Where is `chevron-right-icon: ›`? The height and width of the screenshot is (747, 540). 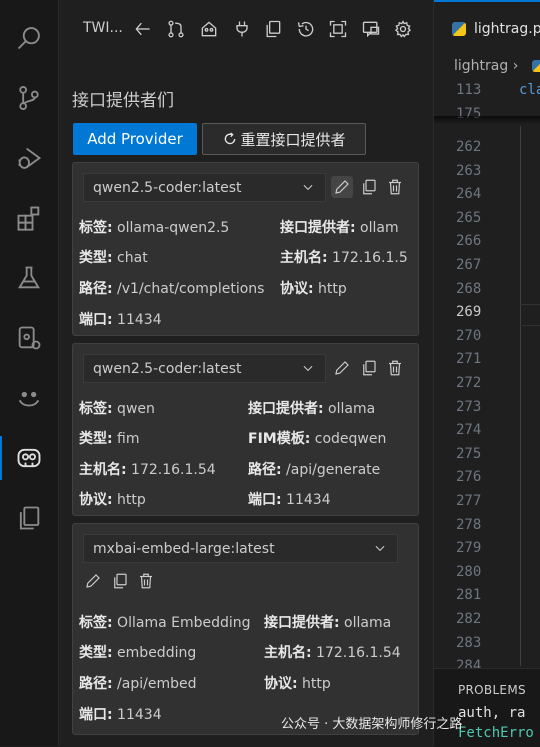 chevron-right-icon: › is located at coordinates (515, 66).